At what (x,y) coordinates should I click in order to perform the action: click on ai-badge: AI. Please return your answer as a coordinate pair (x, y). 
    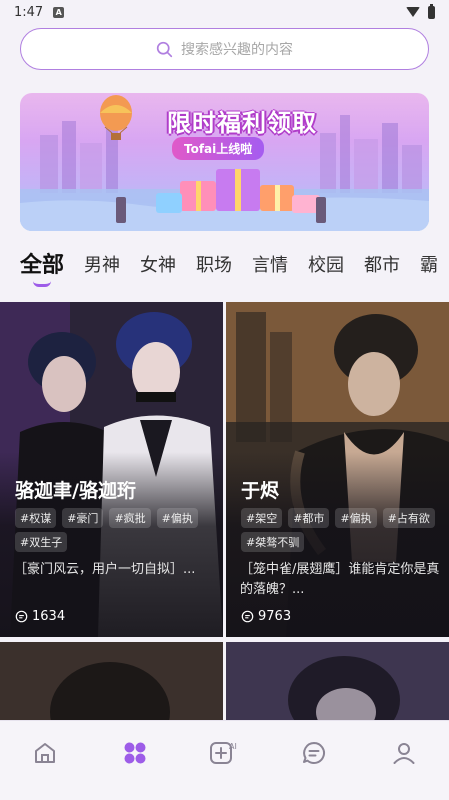
    Looking at the image, I should click on (233, 746).